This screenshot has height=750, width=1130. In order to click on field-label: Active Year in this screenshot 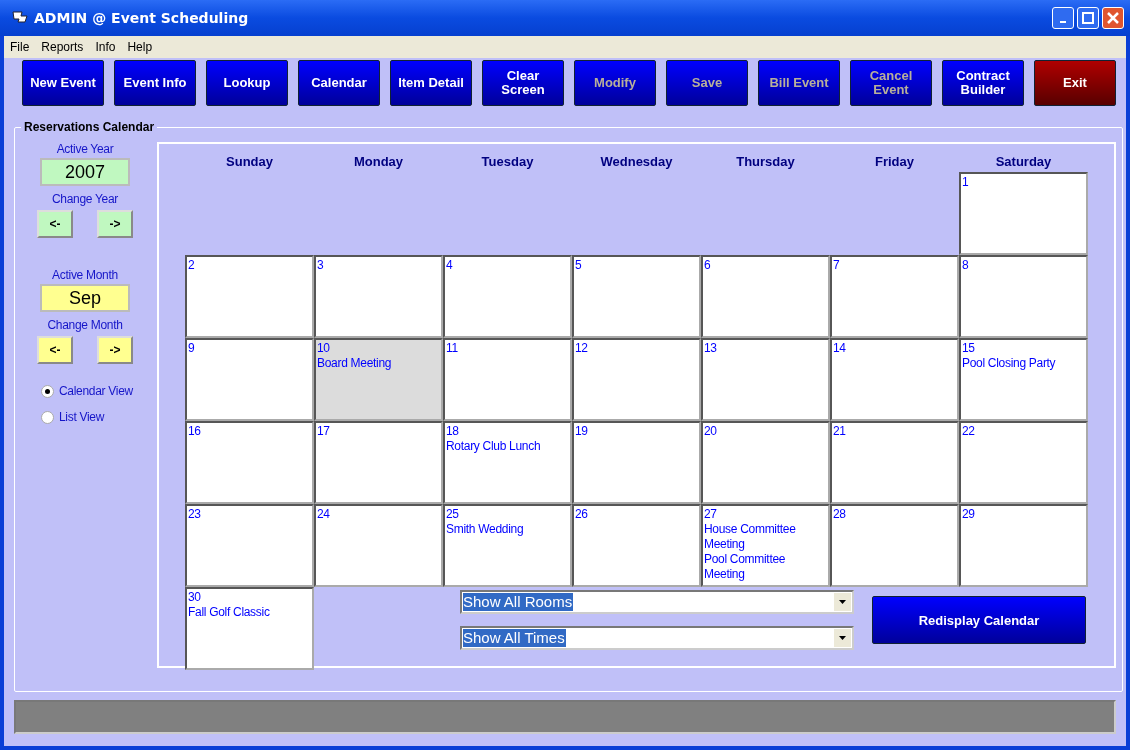, I will do `click(85, 149)`.